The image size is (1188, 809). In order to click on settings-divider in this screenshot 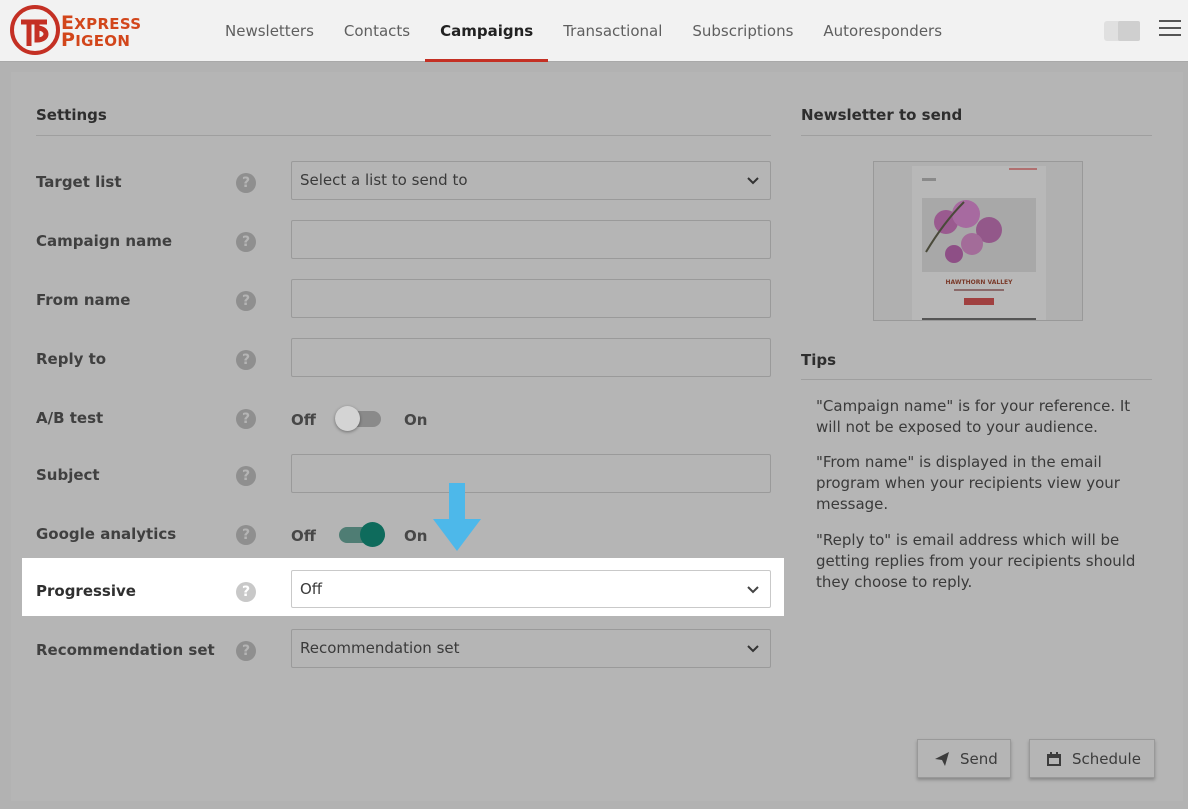, I will do `click(403, 135)`.